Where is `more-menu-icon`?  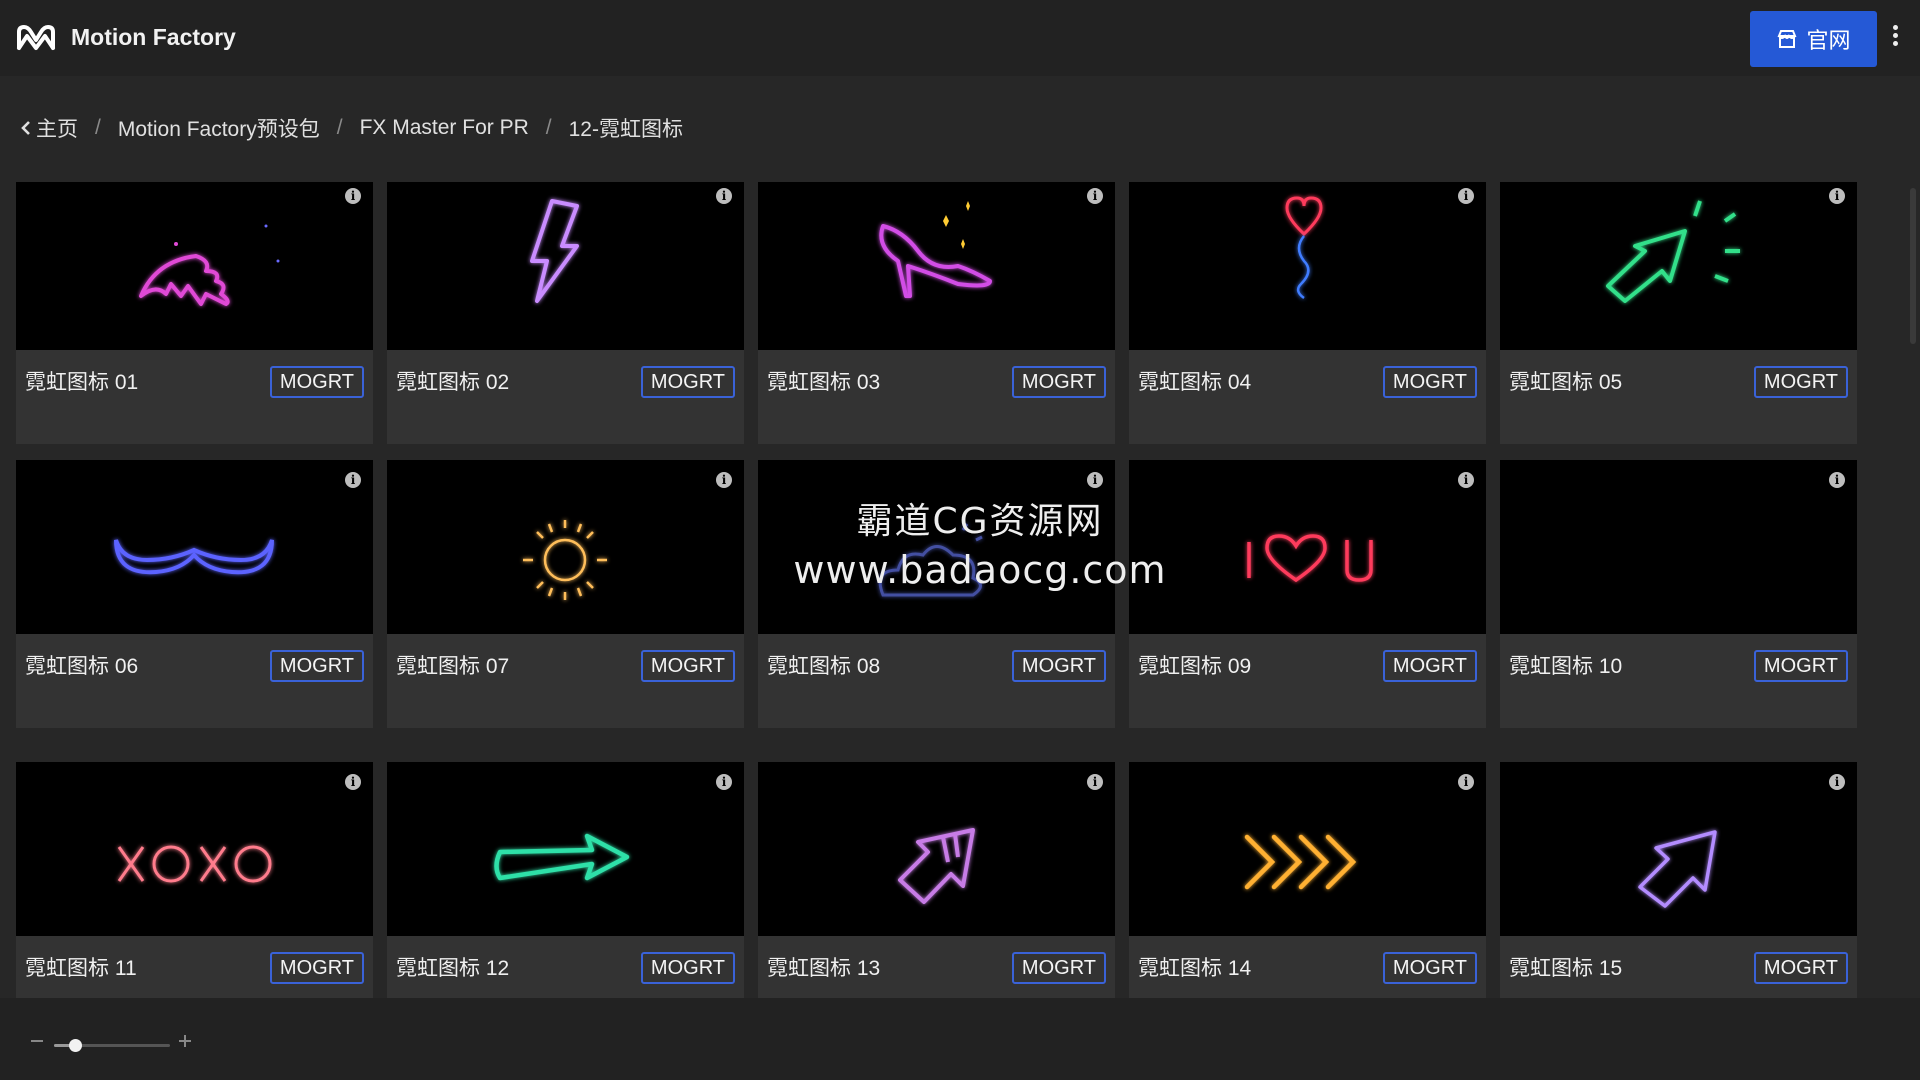
more-menu-icon is located at coordinates (1895, 38).